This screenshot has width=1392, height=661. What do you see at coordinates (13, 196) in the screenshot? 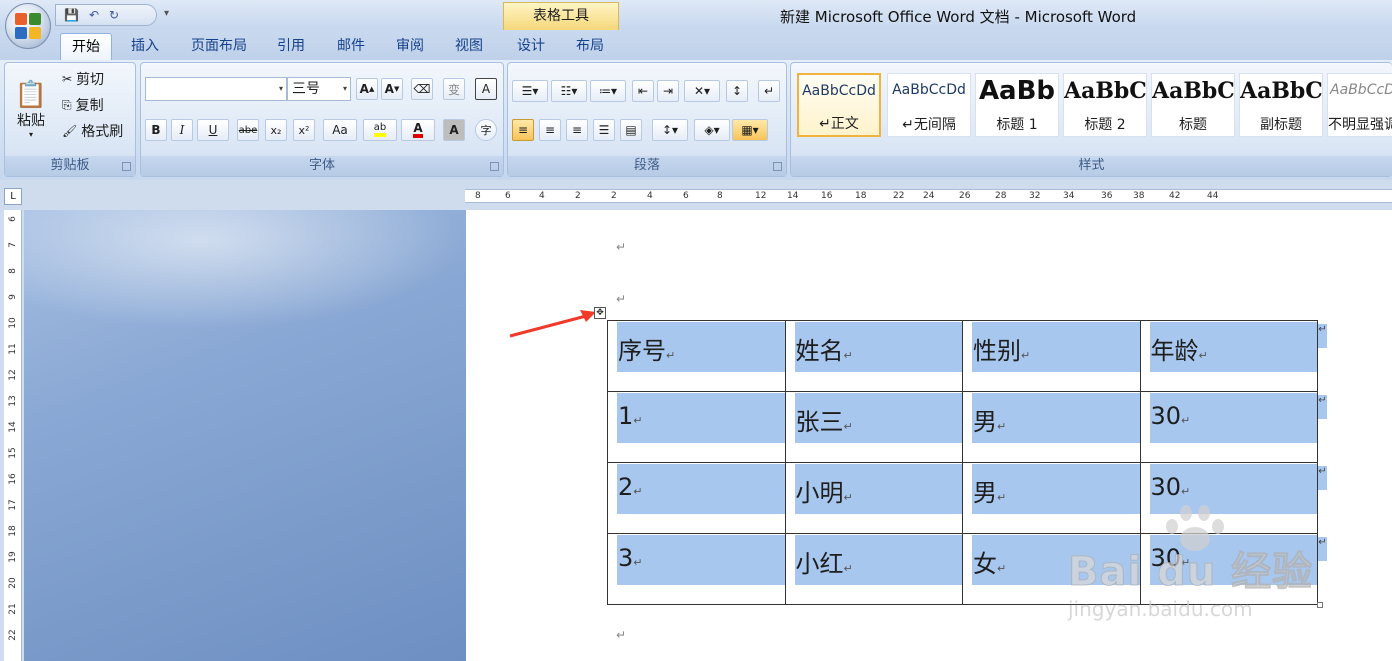
I see `tab-stop-selector: L` at bounding box center [13, 196].